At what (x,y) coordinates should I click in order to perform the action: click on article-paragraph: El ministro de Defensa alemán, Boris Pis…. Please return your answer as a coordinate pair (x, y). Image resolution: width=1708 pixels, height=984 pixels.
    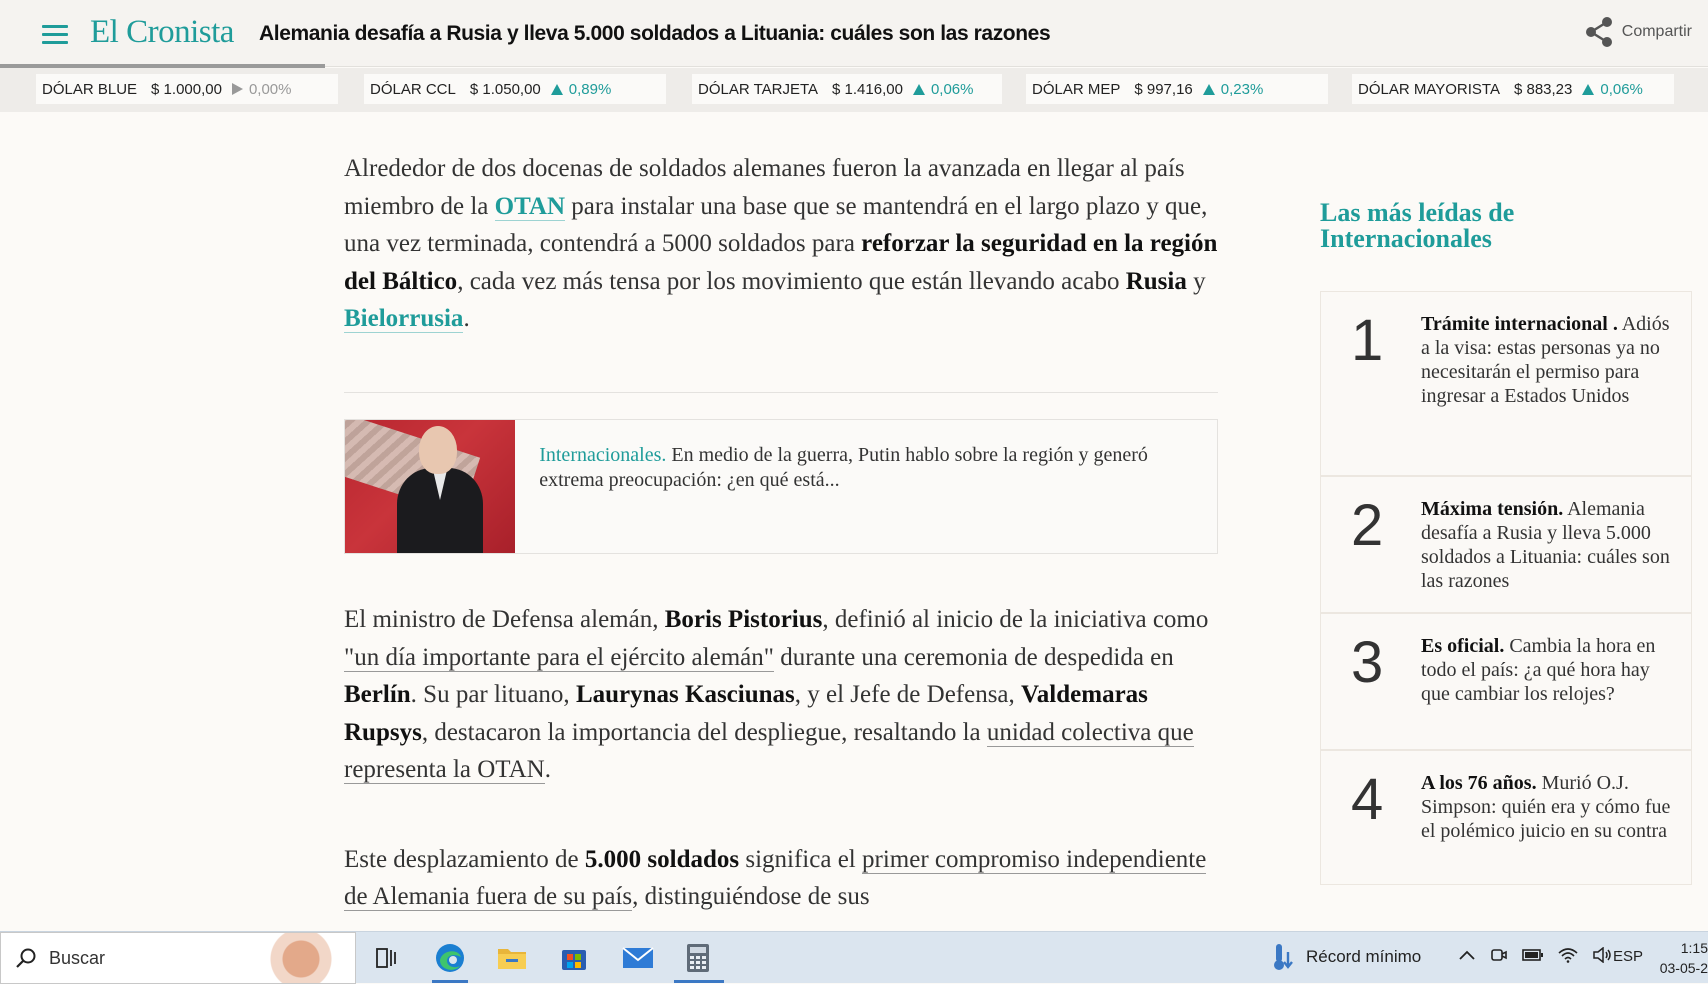
    Looking at the image, I should click on (784, 695).